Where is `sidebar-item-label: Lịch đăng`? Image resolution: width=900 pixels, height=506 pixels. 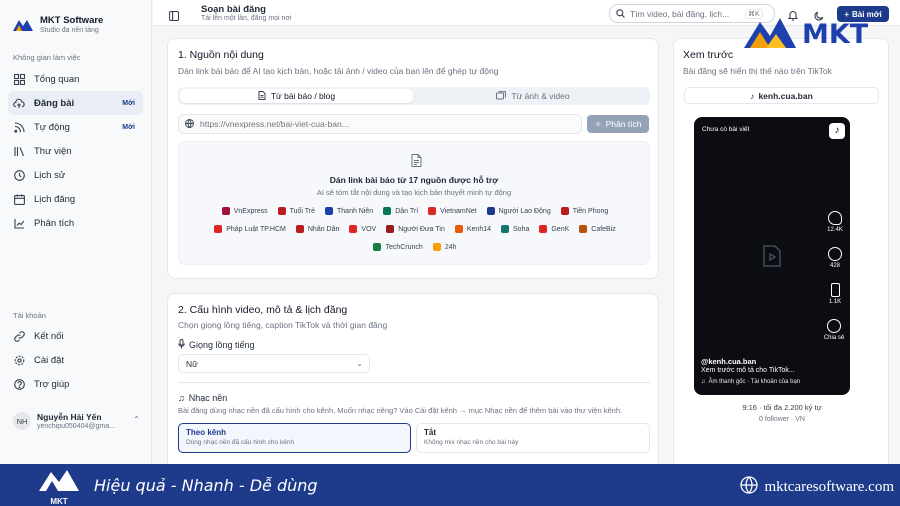 sidebar-item-label: Lịch đăng is located at coordinates (55, 199).